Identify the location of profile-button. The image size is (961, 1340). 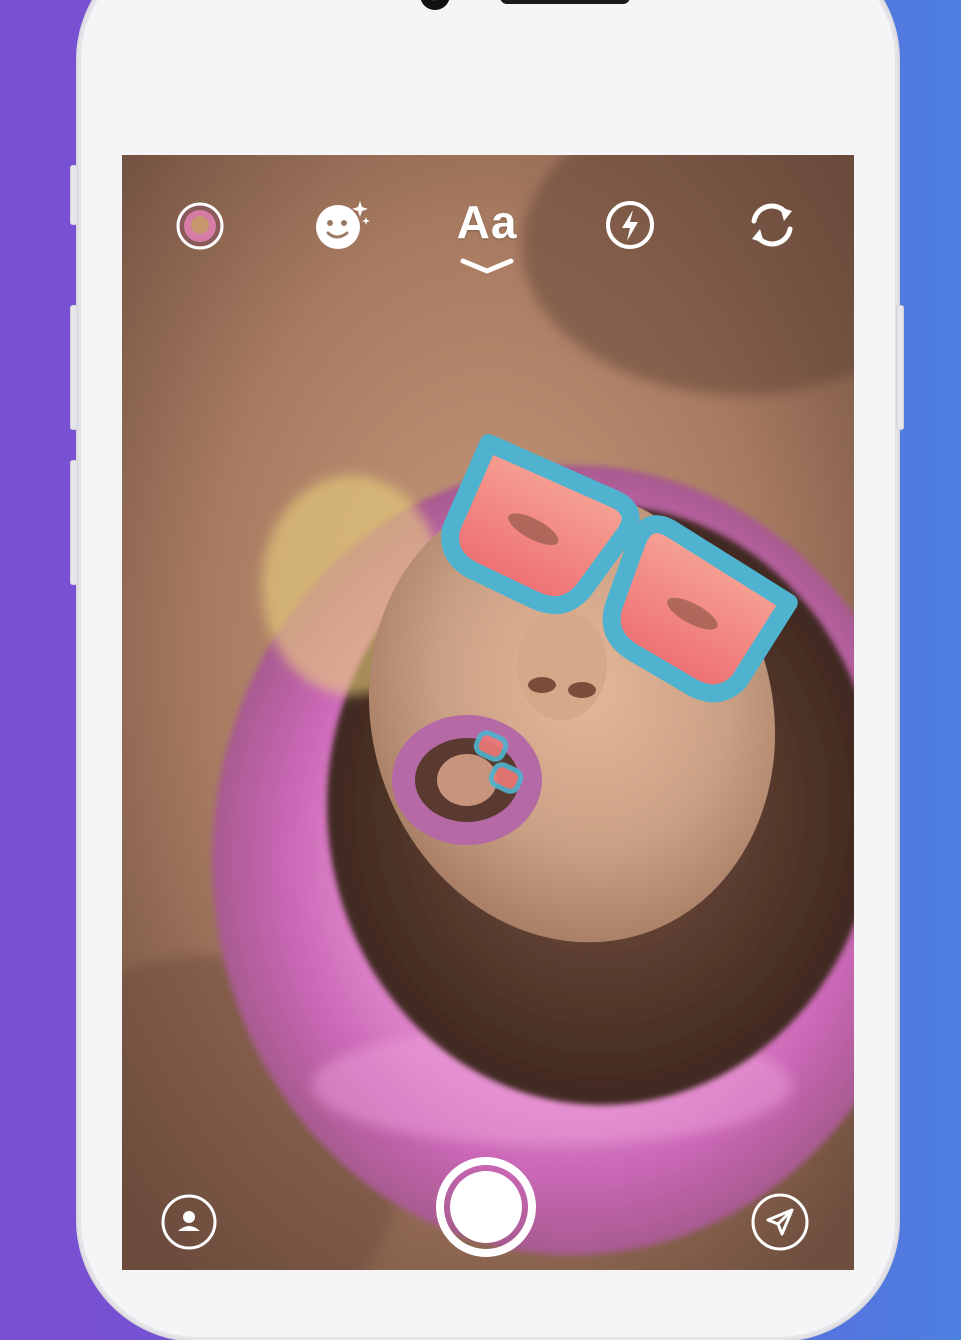
(189, 1222).